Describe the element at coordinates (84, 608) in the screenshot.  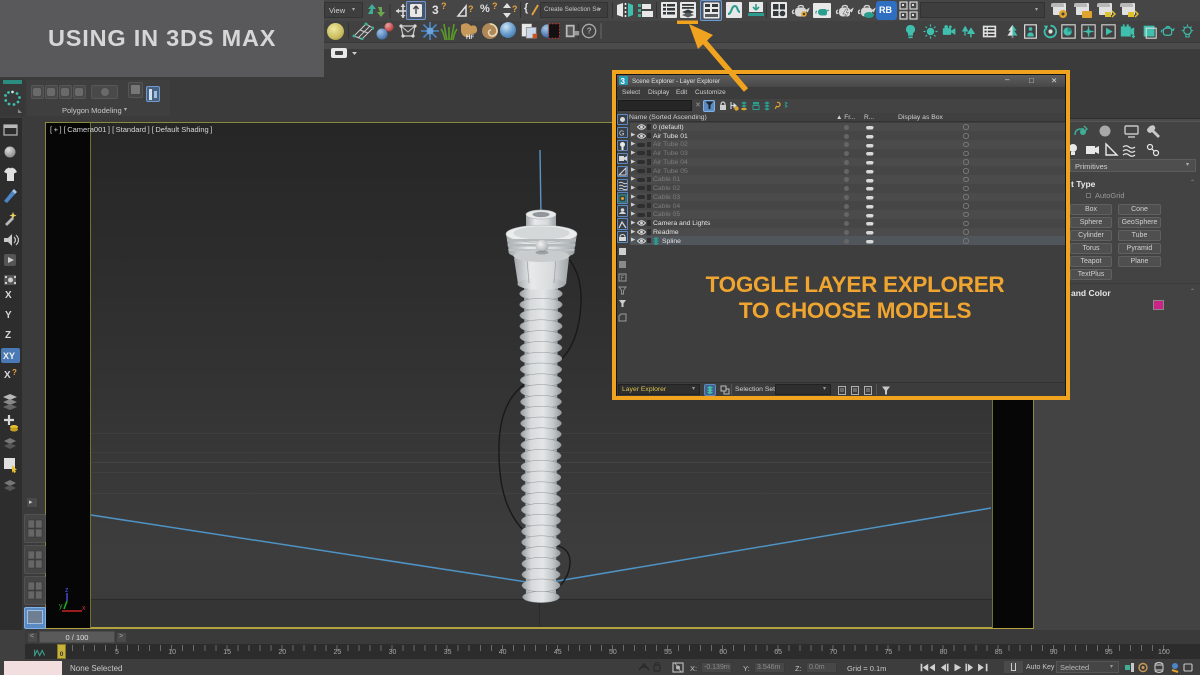
I see `svg-text: x` at that location.